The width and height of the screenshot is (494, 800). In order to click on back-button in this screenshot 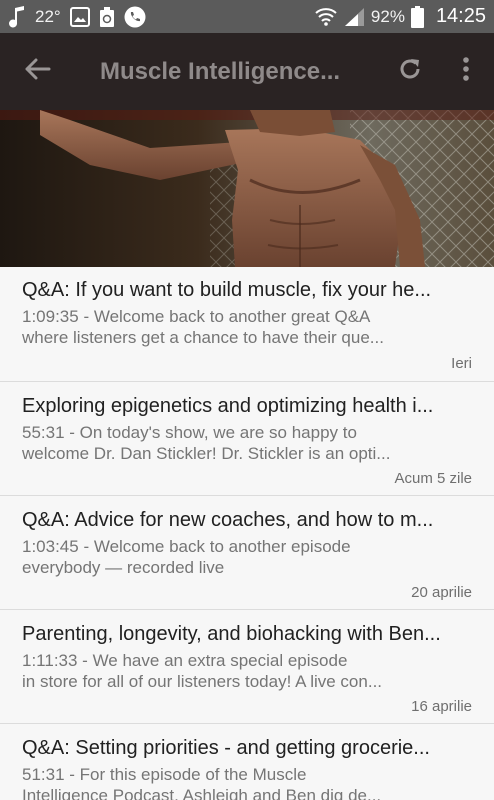, I will do `click(38, 71)`.